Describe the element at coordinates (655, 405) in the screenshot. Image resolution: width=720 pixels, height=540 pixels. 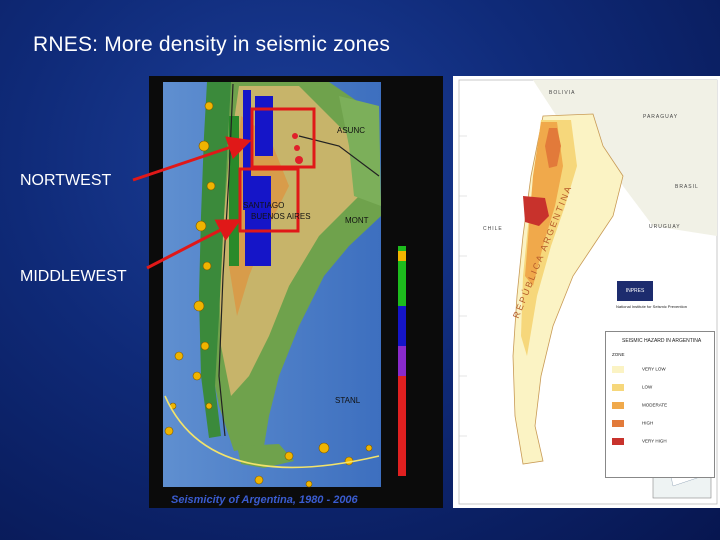
I see `legend-label: MODERATE` at that location.